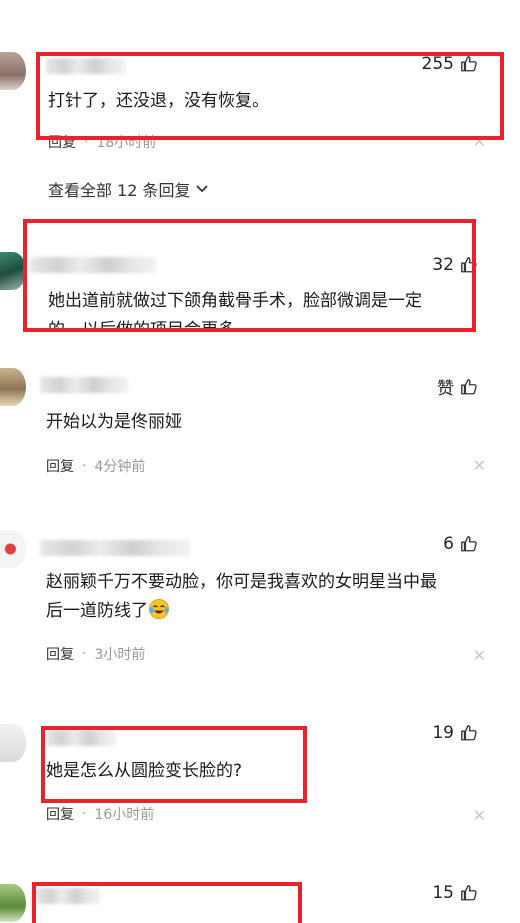 Image resolution: width=520 pixels, height=923 pixels. Describe the element at coordinates (455, 893) in the screenshot. I see `like-count: 15` at that location.